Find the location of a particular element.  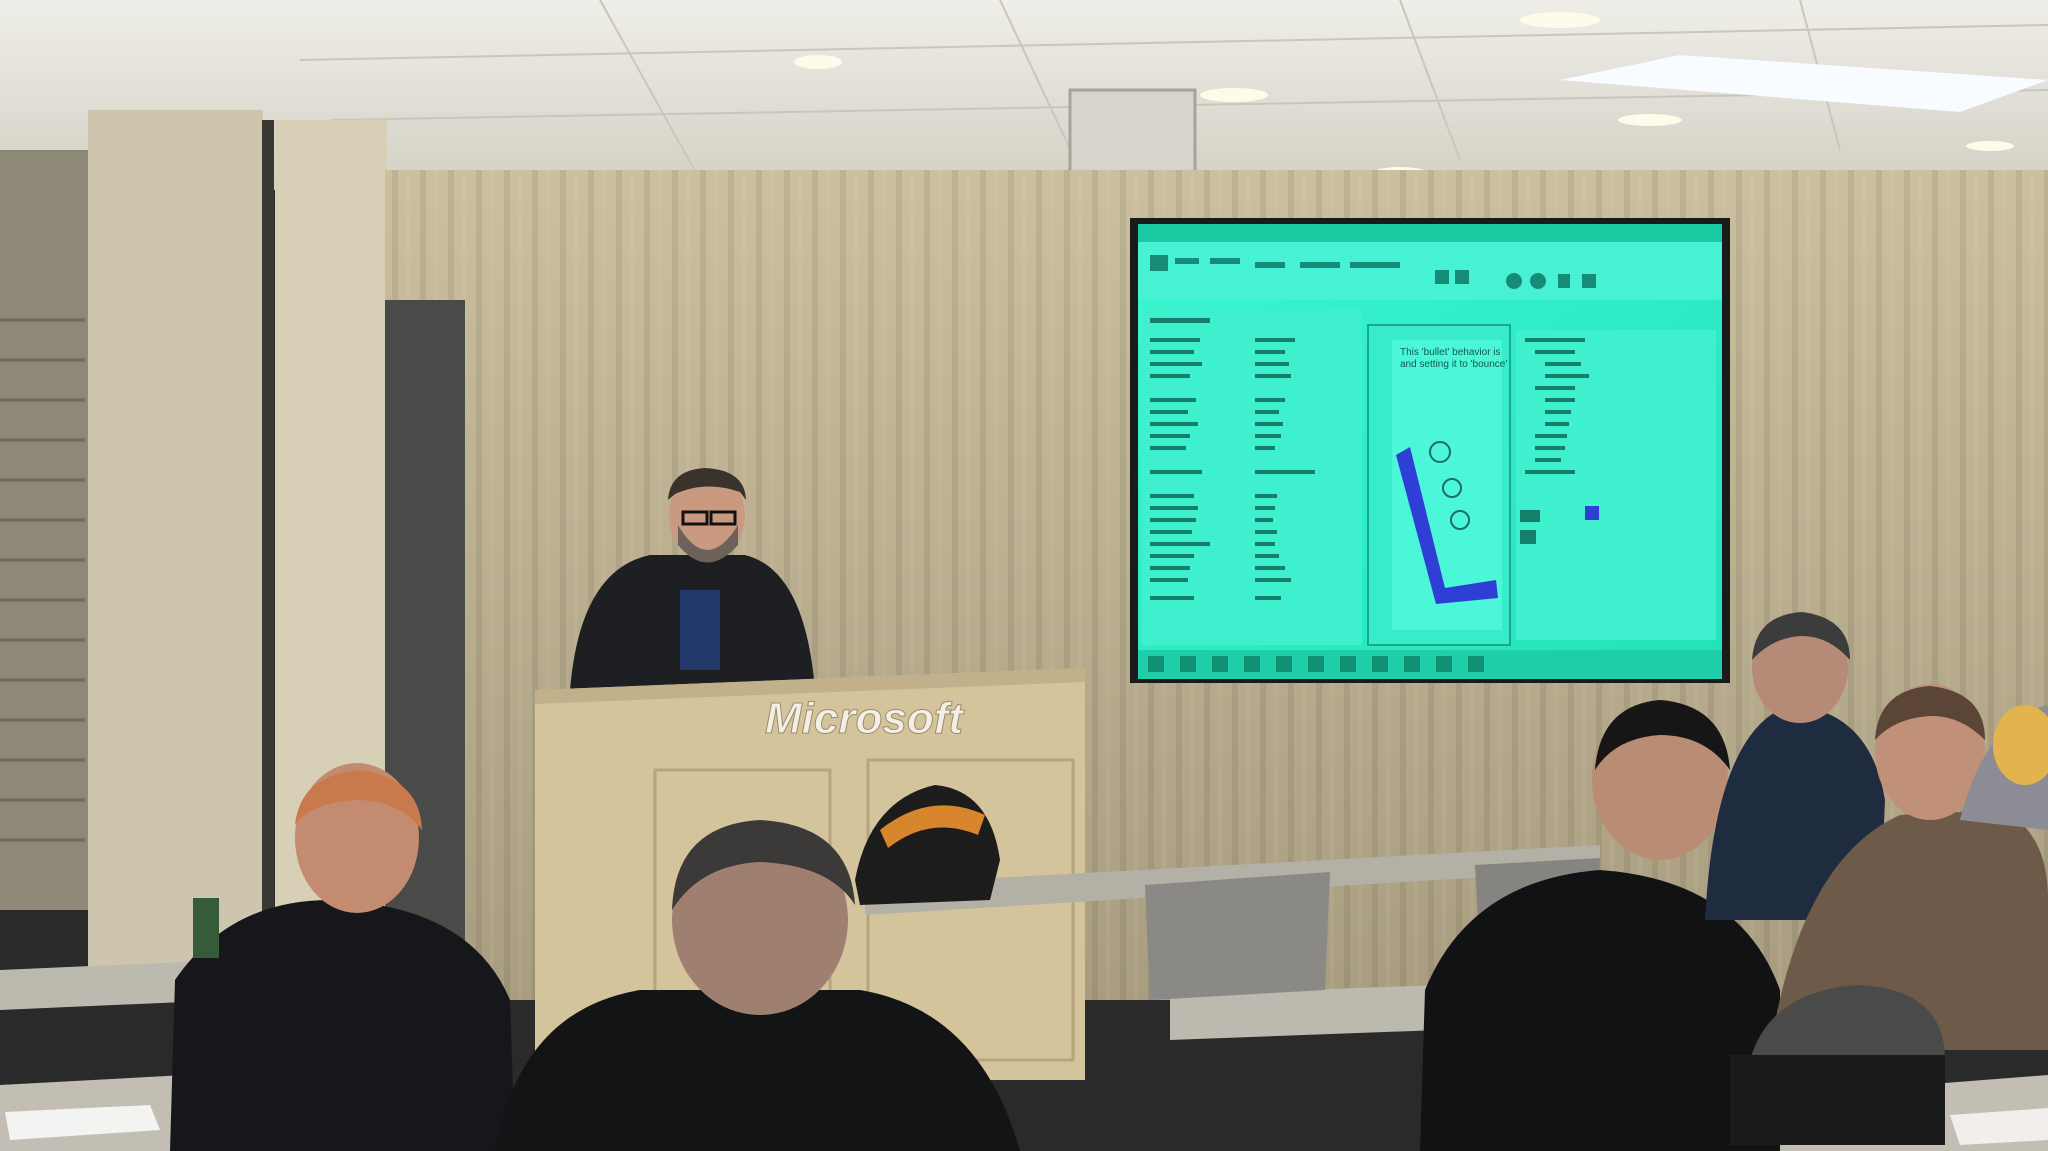

left-column is located at coordinates (175, 540).